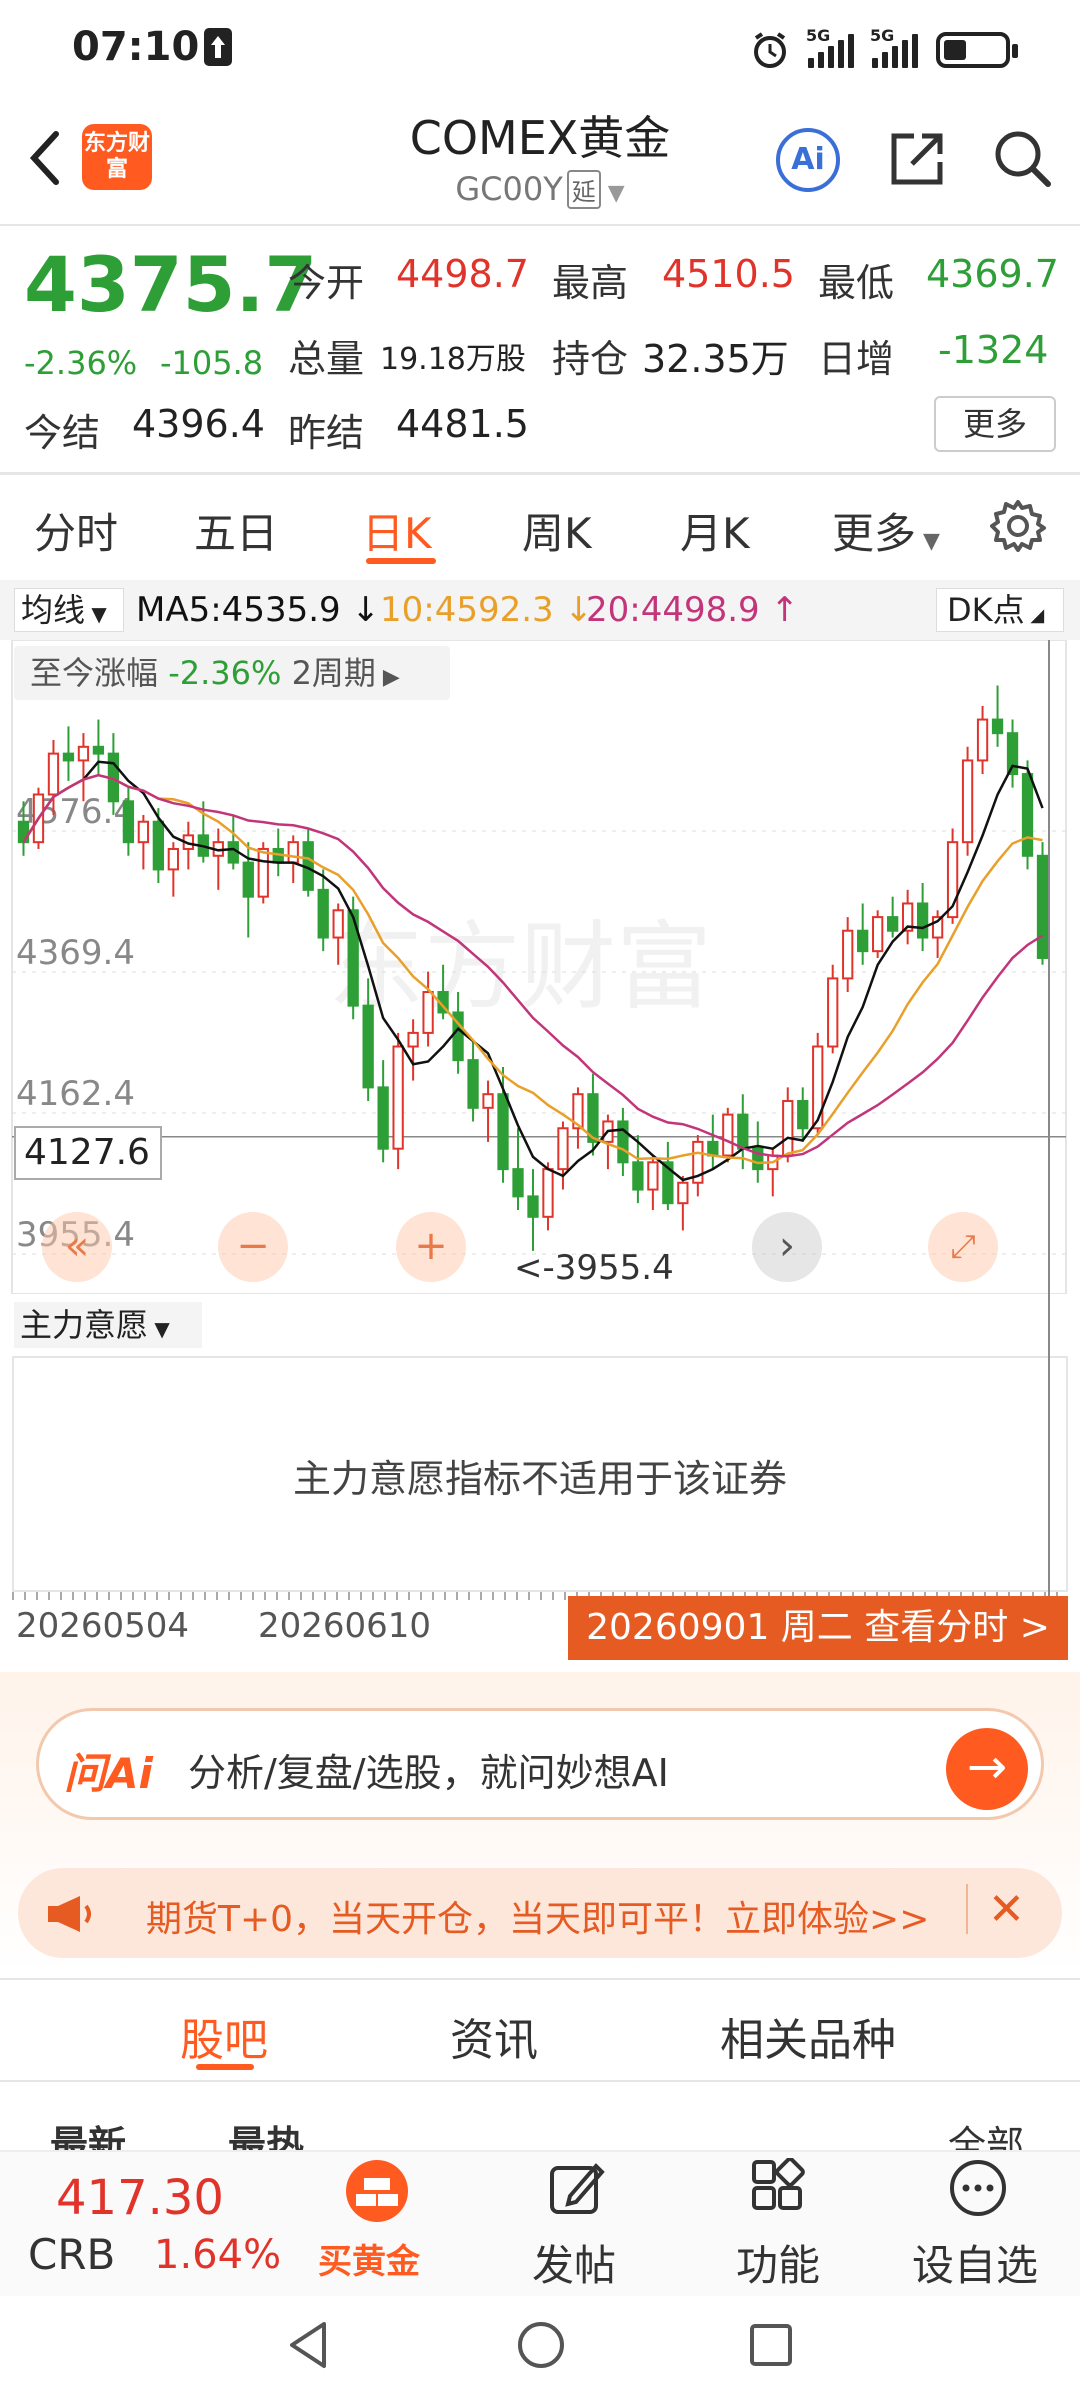 This screenshot has width=1080, height=2400. I want to click on ma5-value: MA5:4535.9 ↓, so click(258, 610).